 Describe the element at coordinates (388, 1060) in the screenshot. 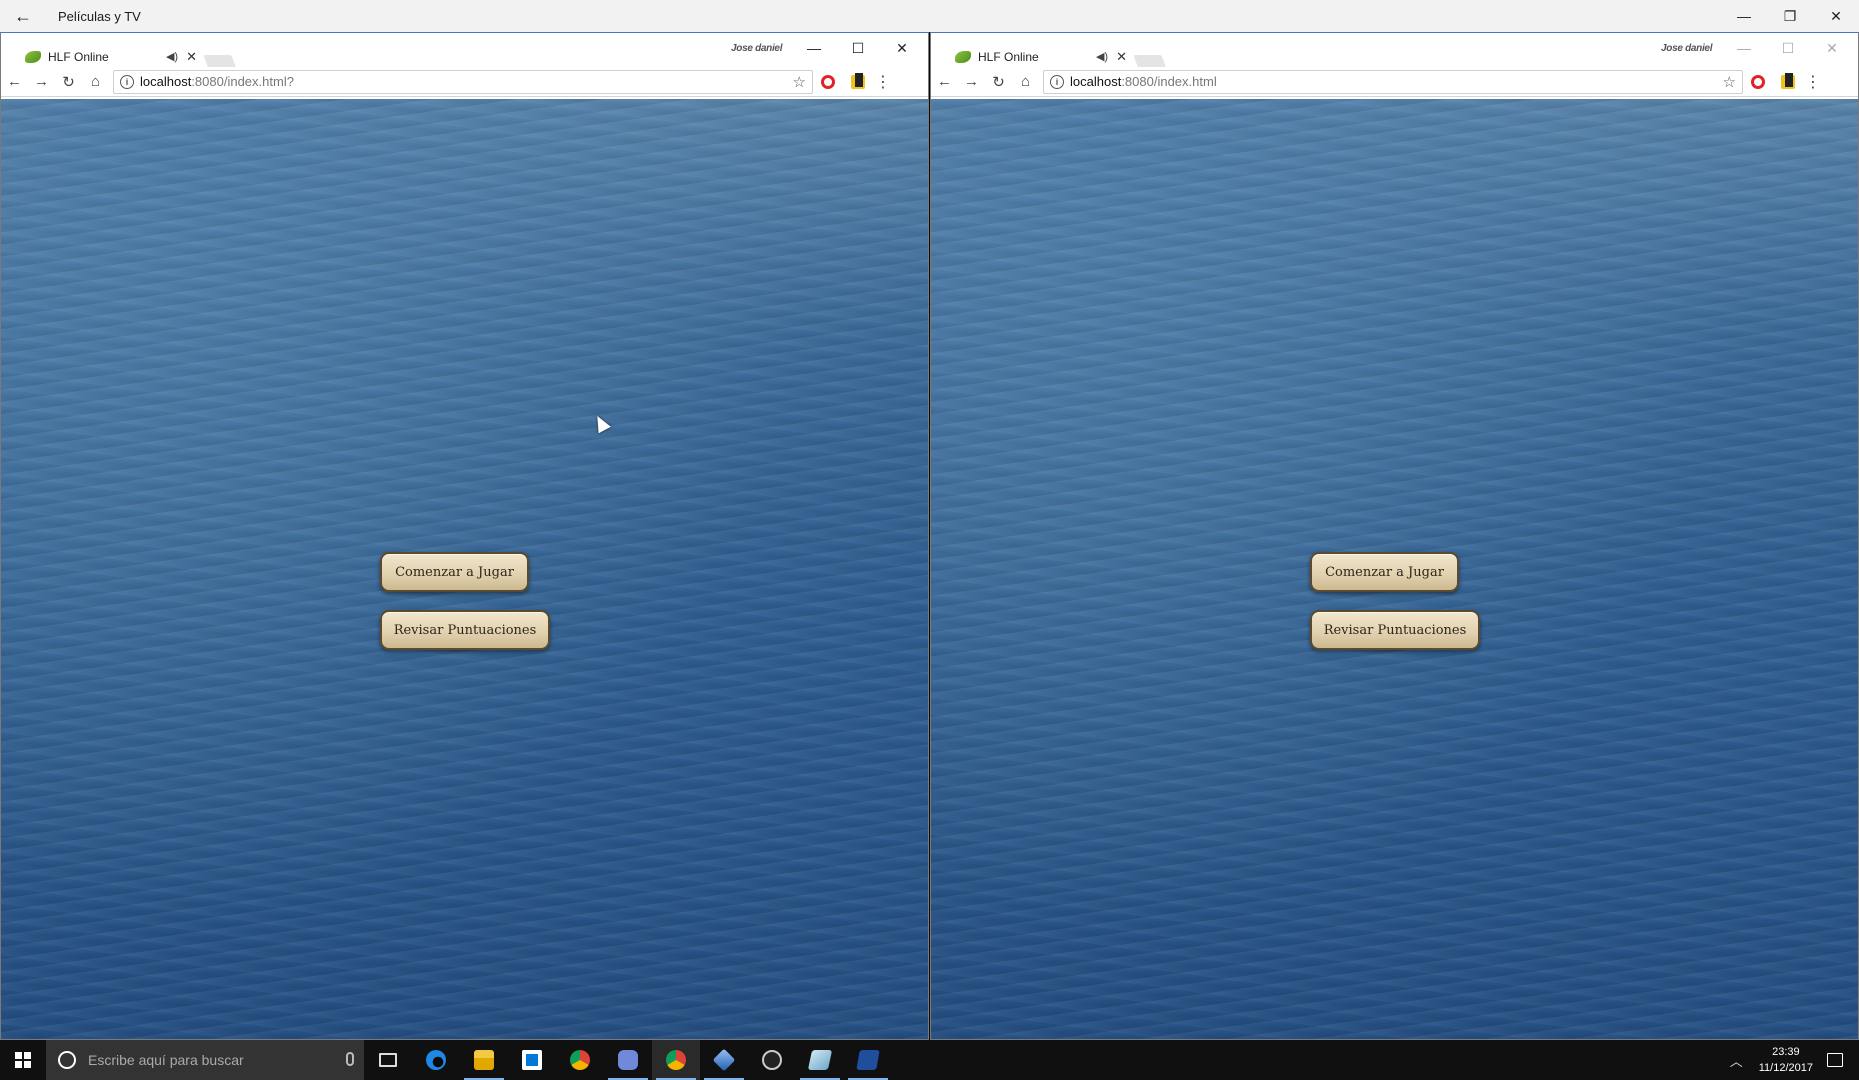

I see `task-view-icon` at that location.